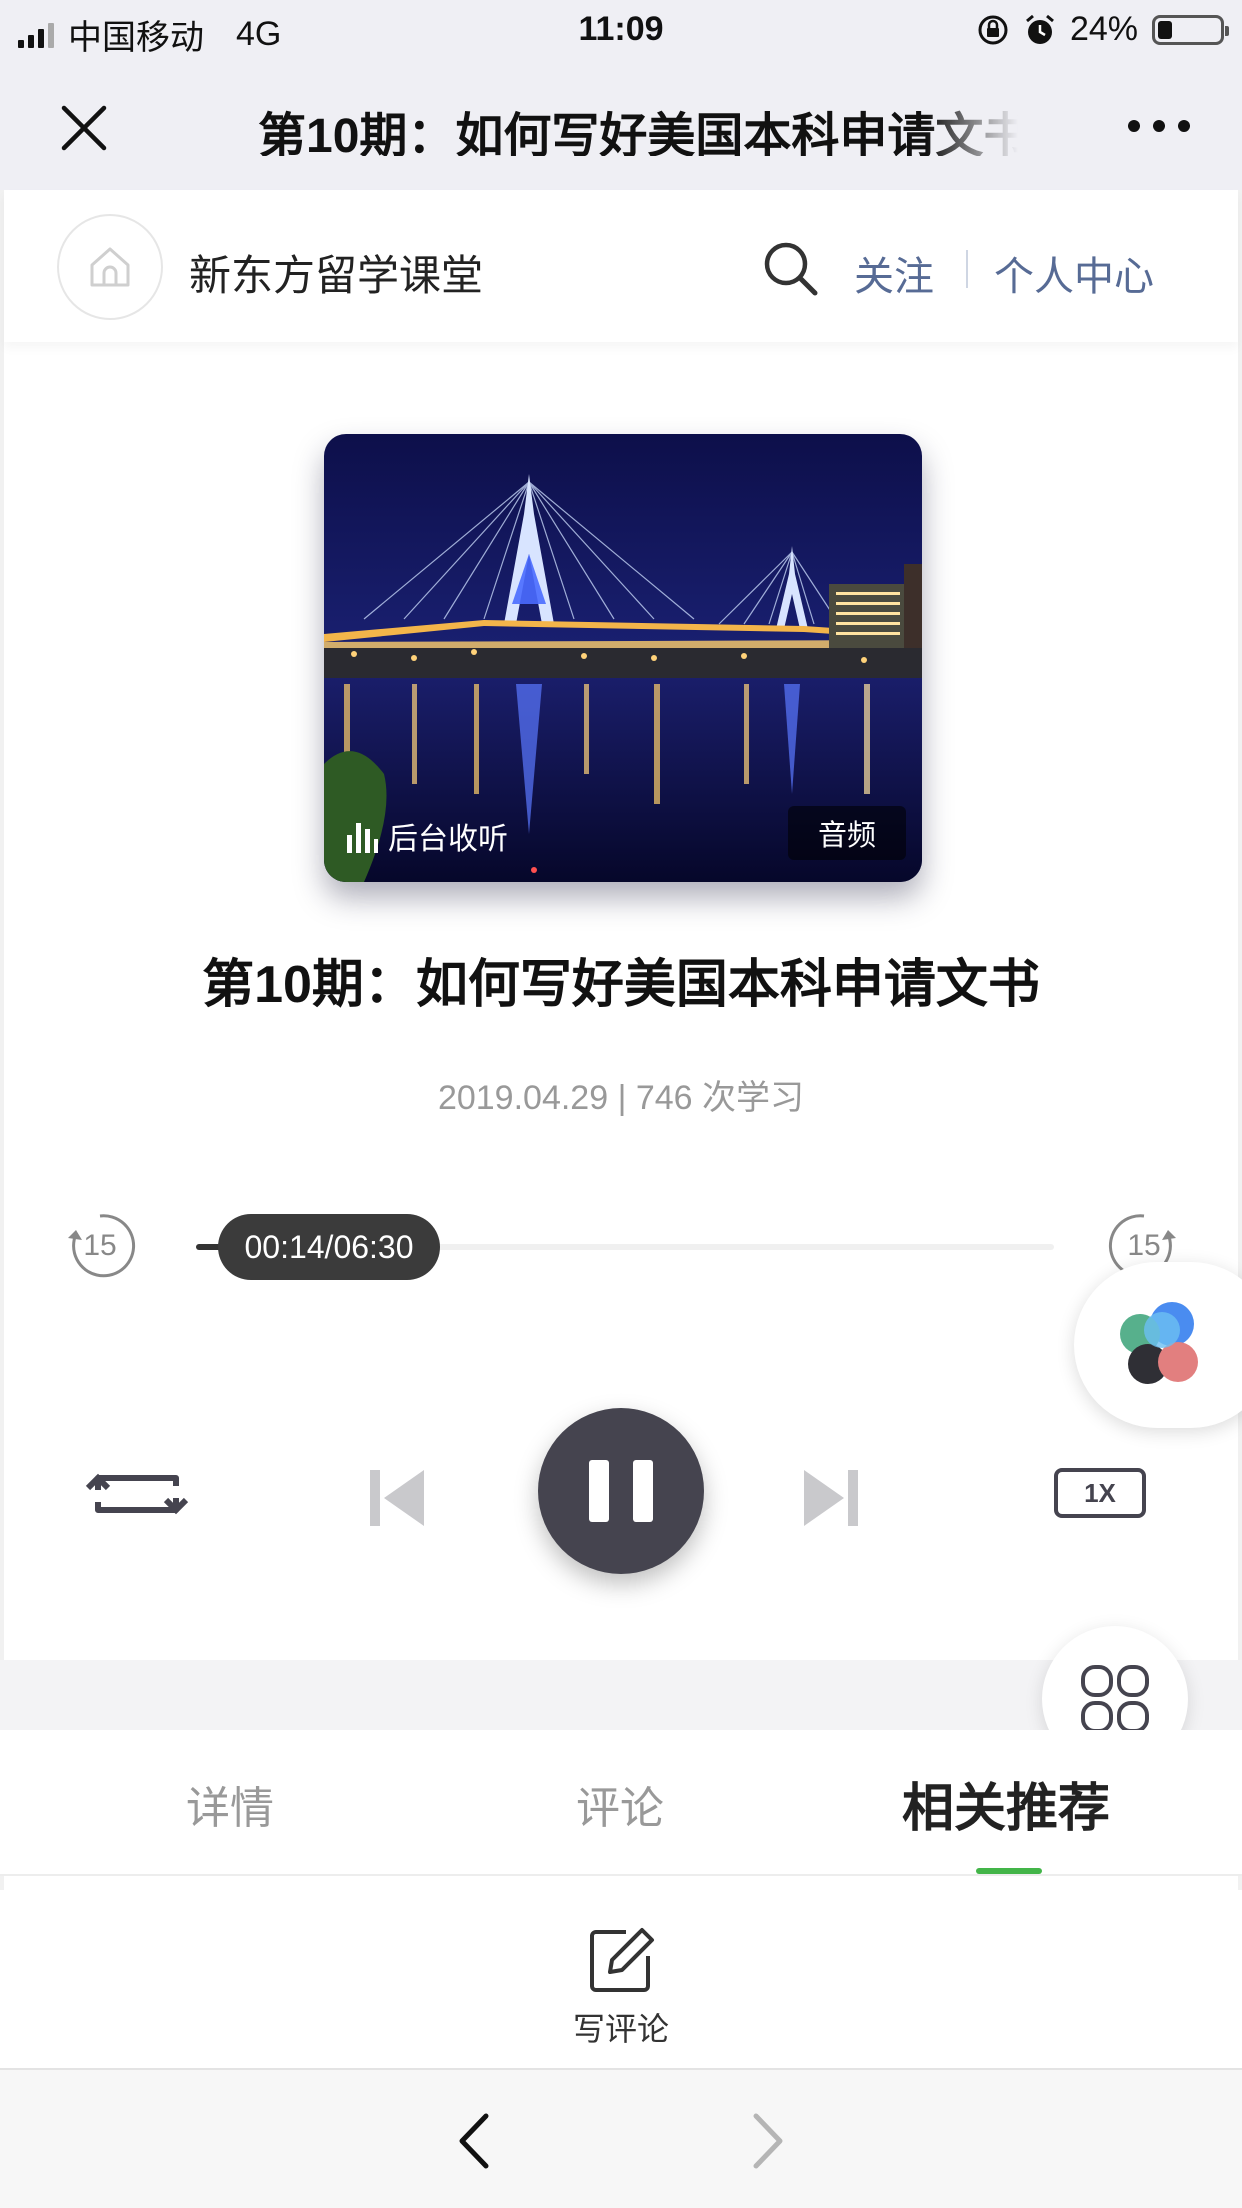 The width and height of the screenshot is (1242, 2208). I want to click on tab-comments: 评论, so click(620, 1804).